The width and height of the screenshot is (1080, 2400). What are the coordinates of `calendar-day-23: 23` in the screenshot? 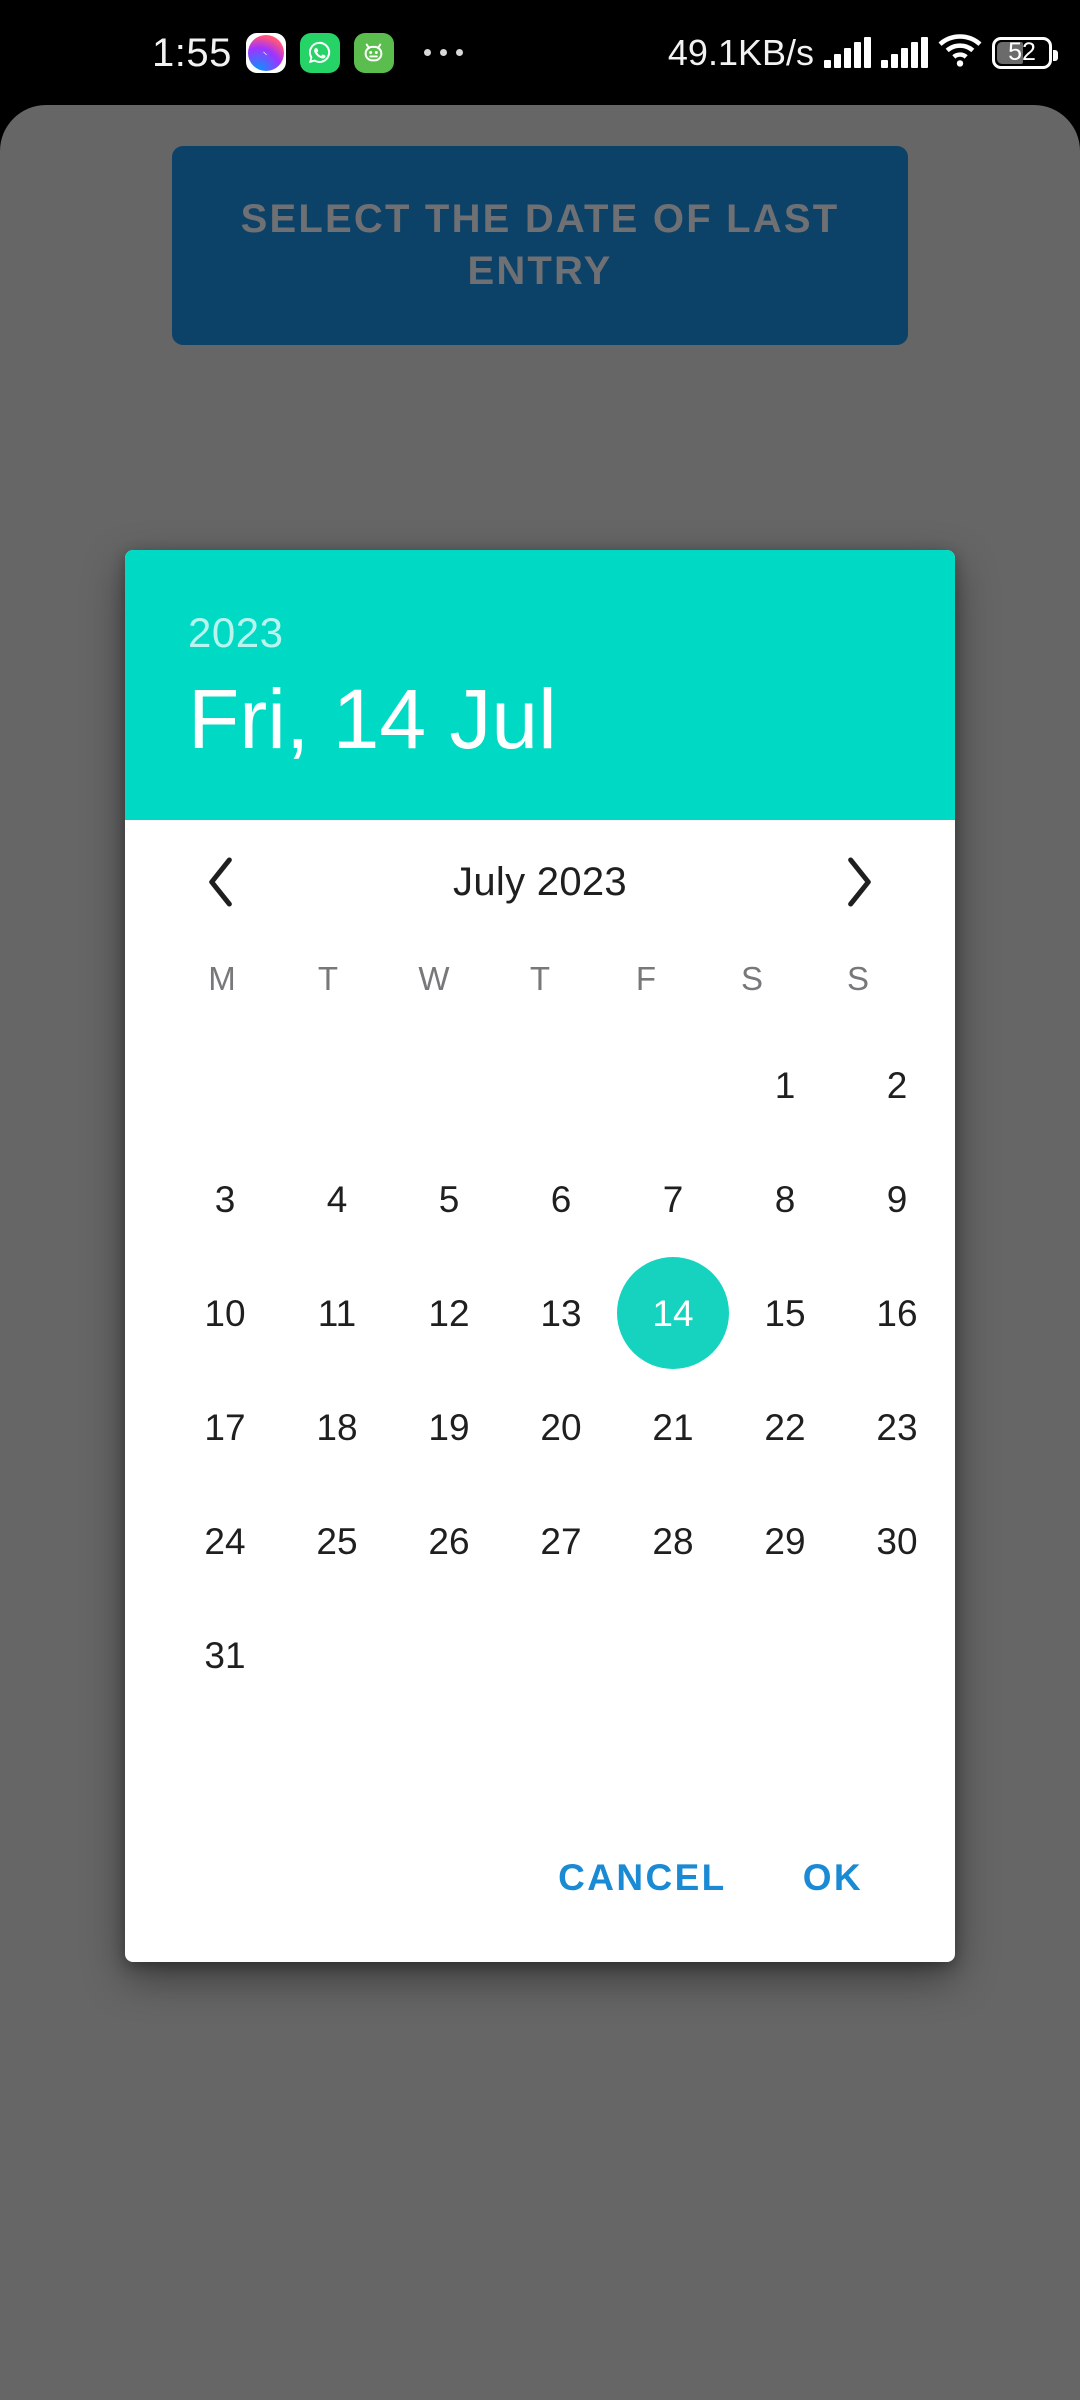 It's located at (897, 1427).